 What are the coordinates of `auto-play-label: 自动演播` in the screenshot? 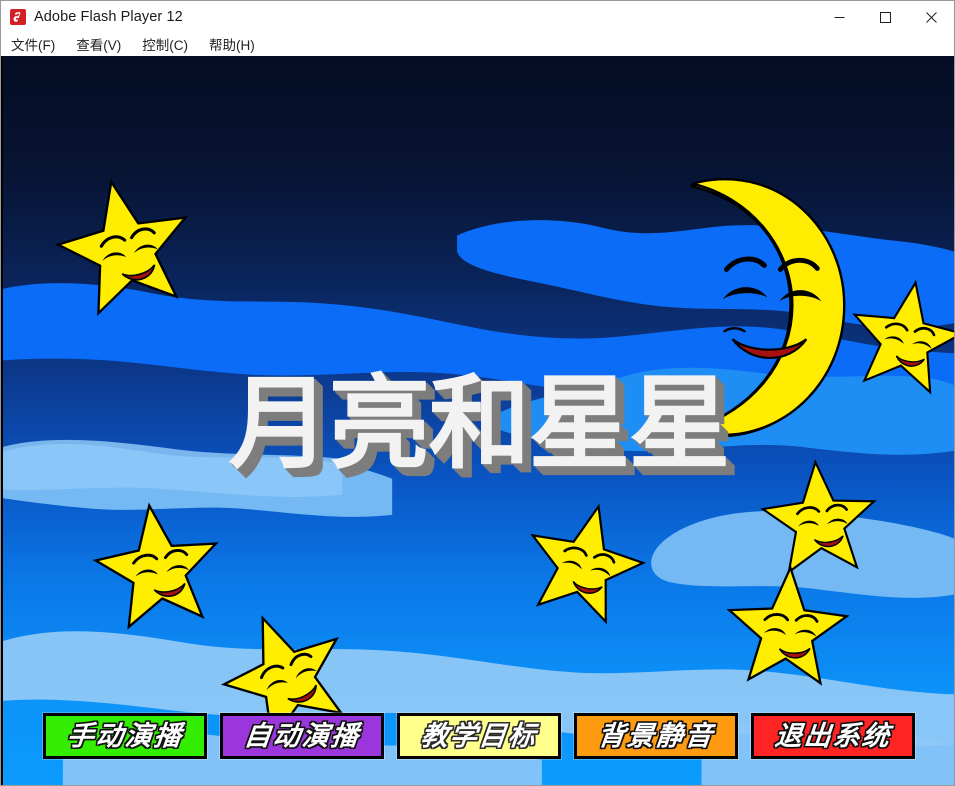 It's located at (301, 736).